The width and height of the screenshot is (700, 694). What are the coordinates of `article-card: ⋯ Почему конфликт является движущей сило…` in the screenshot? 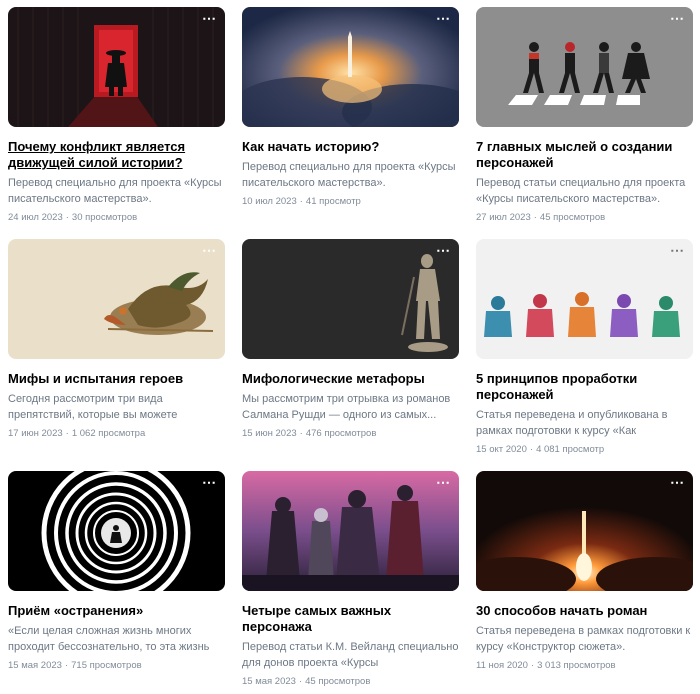 It's located at (116, 115).